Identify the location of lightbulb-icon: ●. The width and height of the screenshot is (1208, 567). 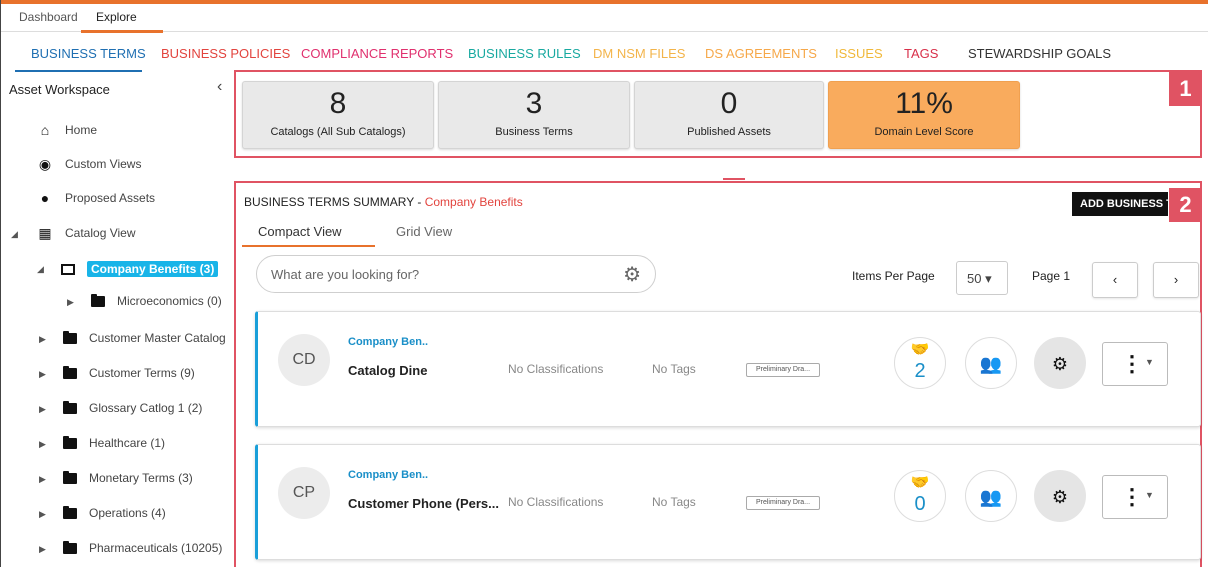
(45, 198).